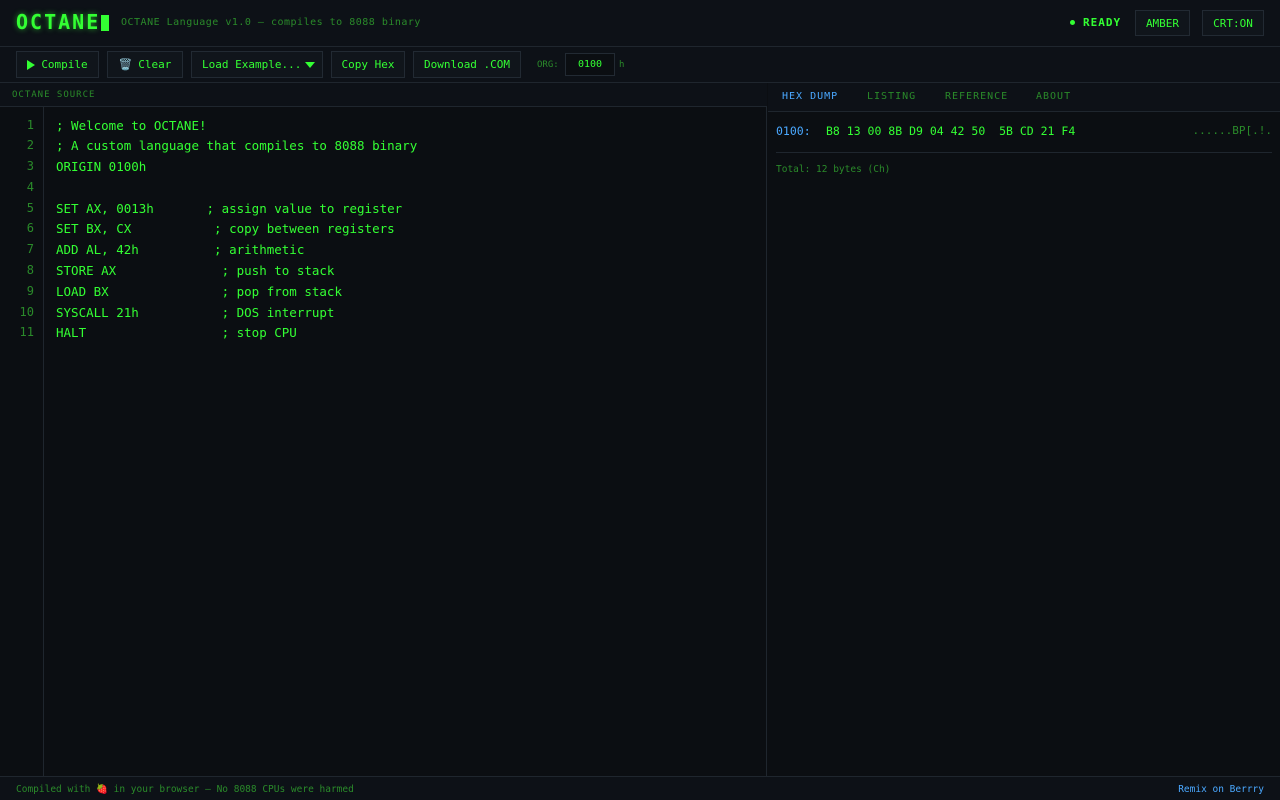 The width and height of the screenshot is (1280, 800). What do you see at coordinates (793, 131) in the screenshot?
I see `hex-address: 0100:` at bounding box center [793, 131].